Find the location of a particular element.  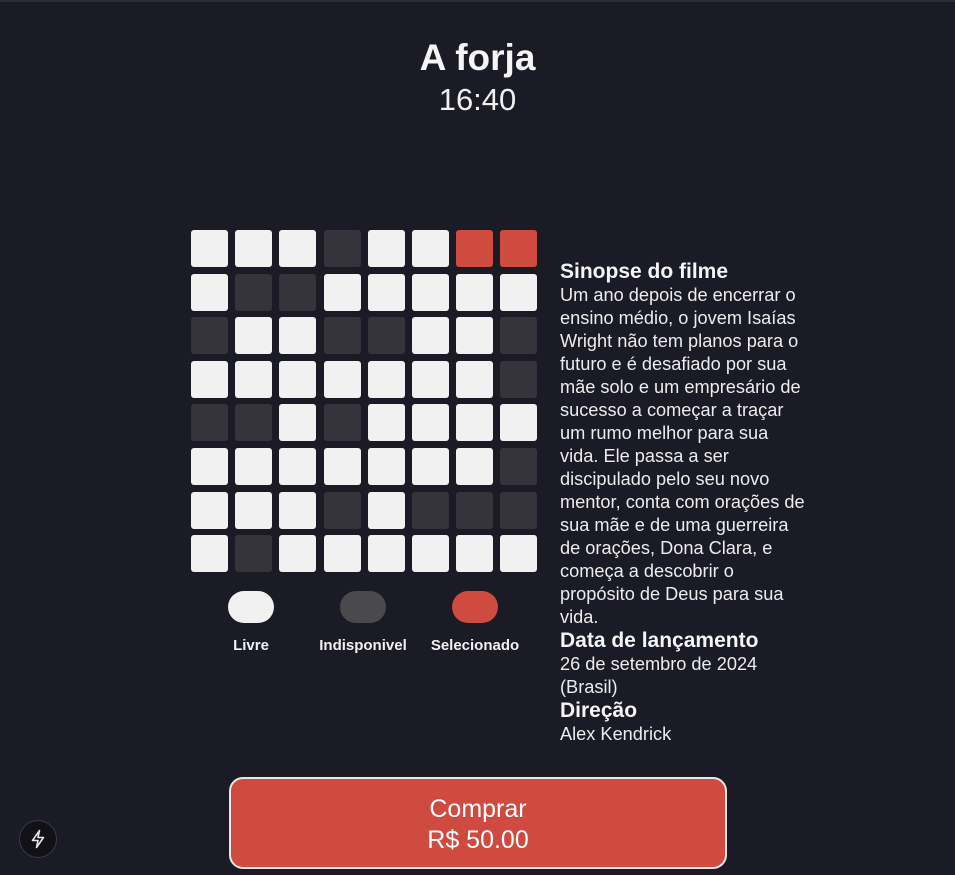

seat-r4-c4 is located at coordinates (342, 379).